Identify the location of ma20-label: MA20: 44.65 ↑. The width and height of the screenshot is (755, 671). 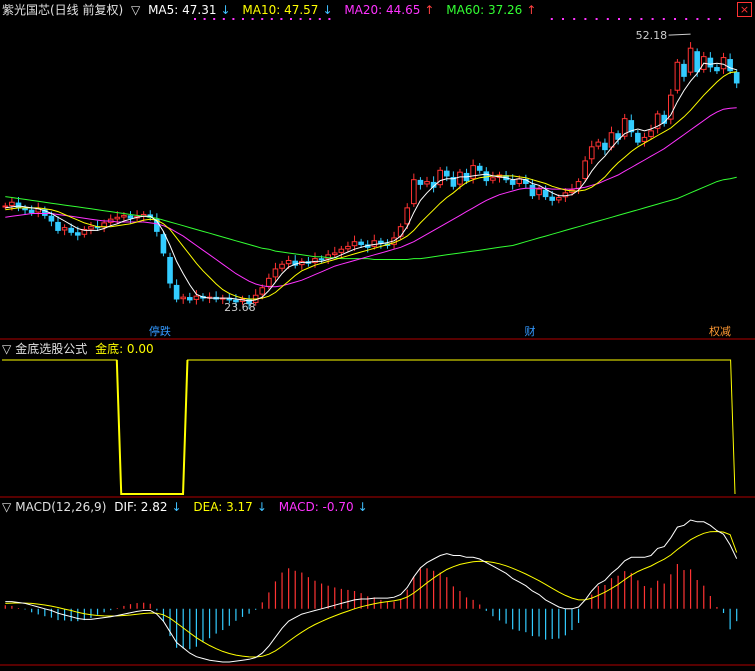
(389, 10).